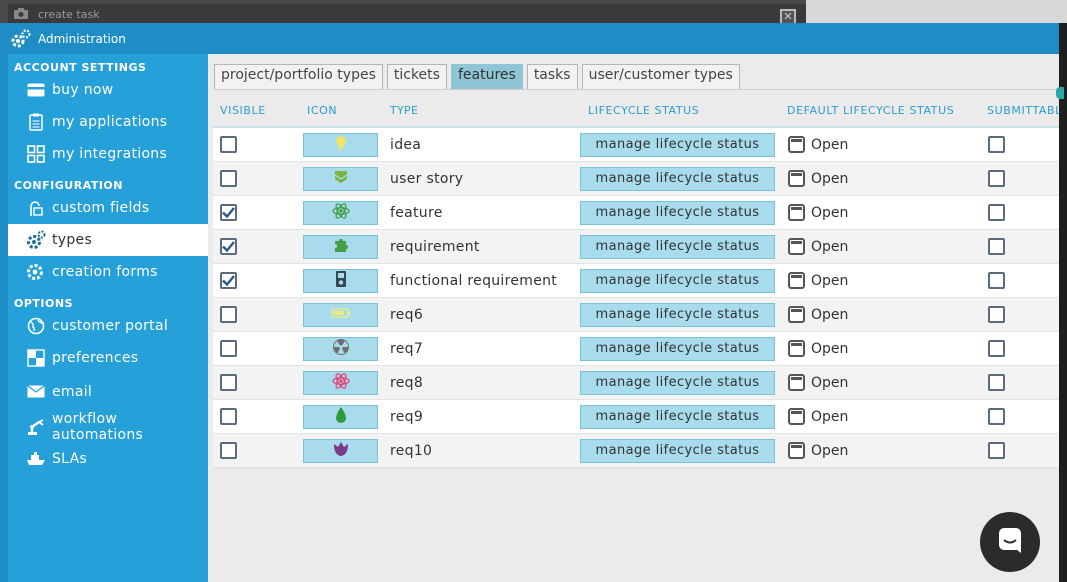 The image size is (1067, 582). Describe the element at coordinates (533, 12) in the screenshot. I see `background-window: create task ✕` at that location.